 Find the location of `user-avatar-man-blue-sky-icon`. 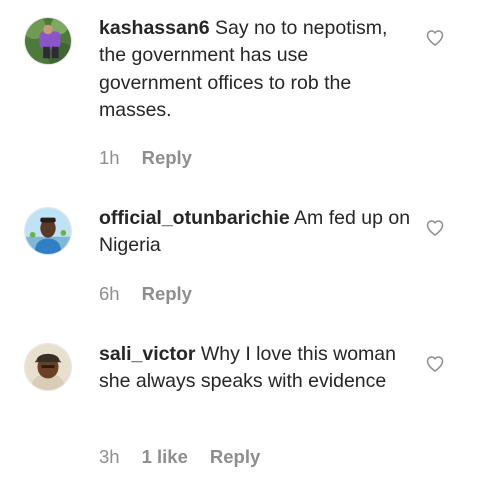

user-avatar-man-blue-sky-icon is located at coordinates (48, 231).